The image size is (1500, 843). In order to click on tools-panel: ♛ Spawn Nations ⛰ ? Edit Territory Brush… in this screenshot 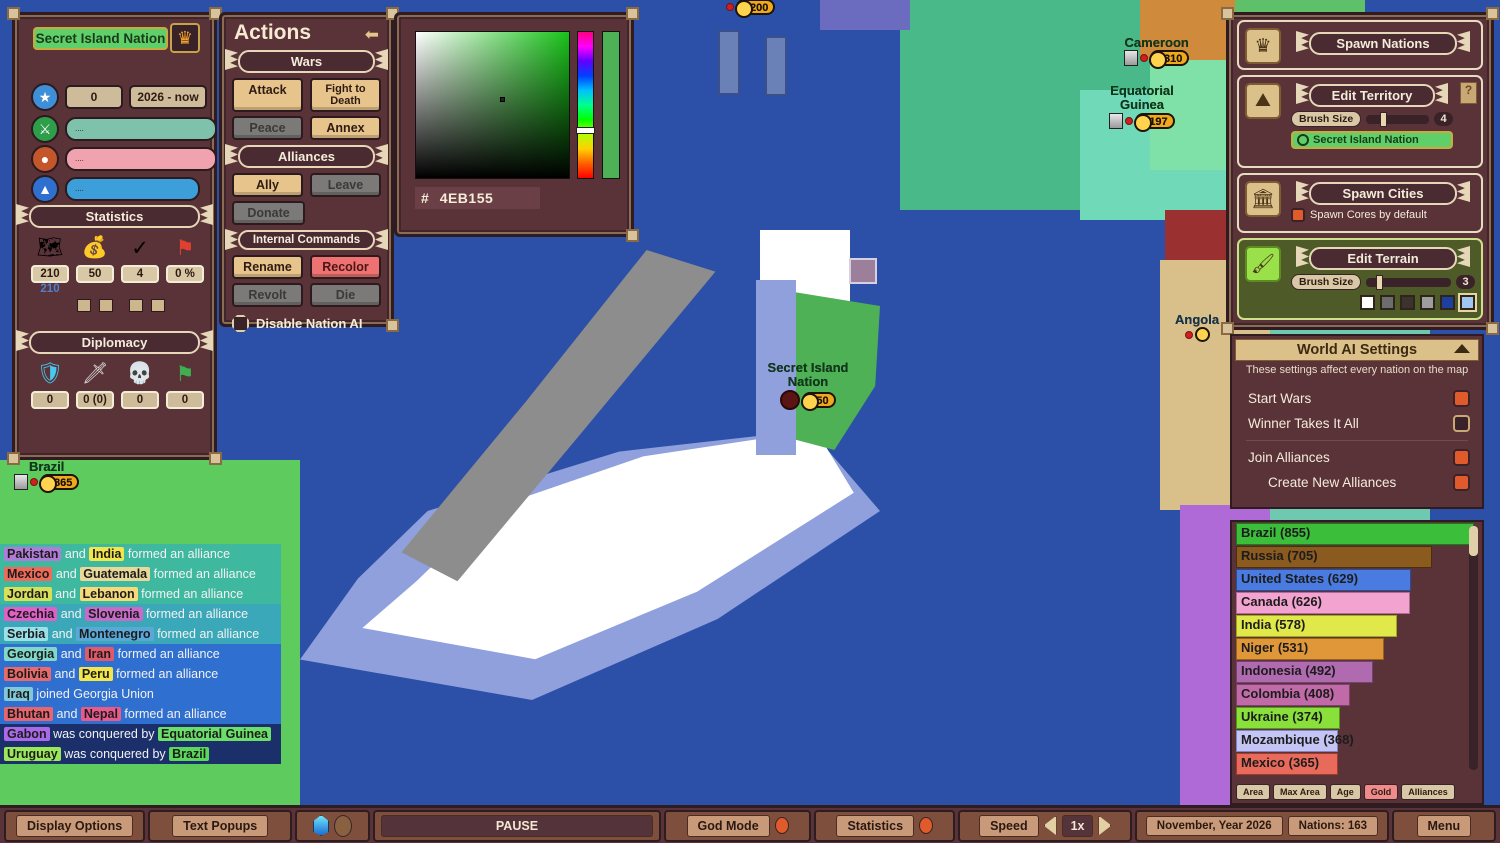, I will do `click(1360, 171)`.